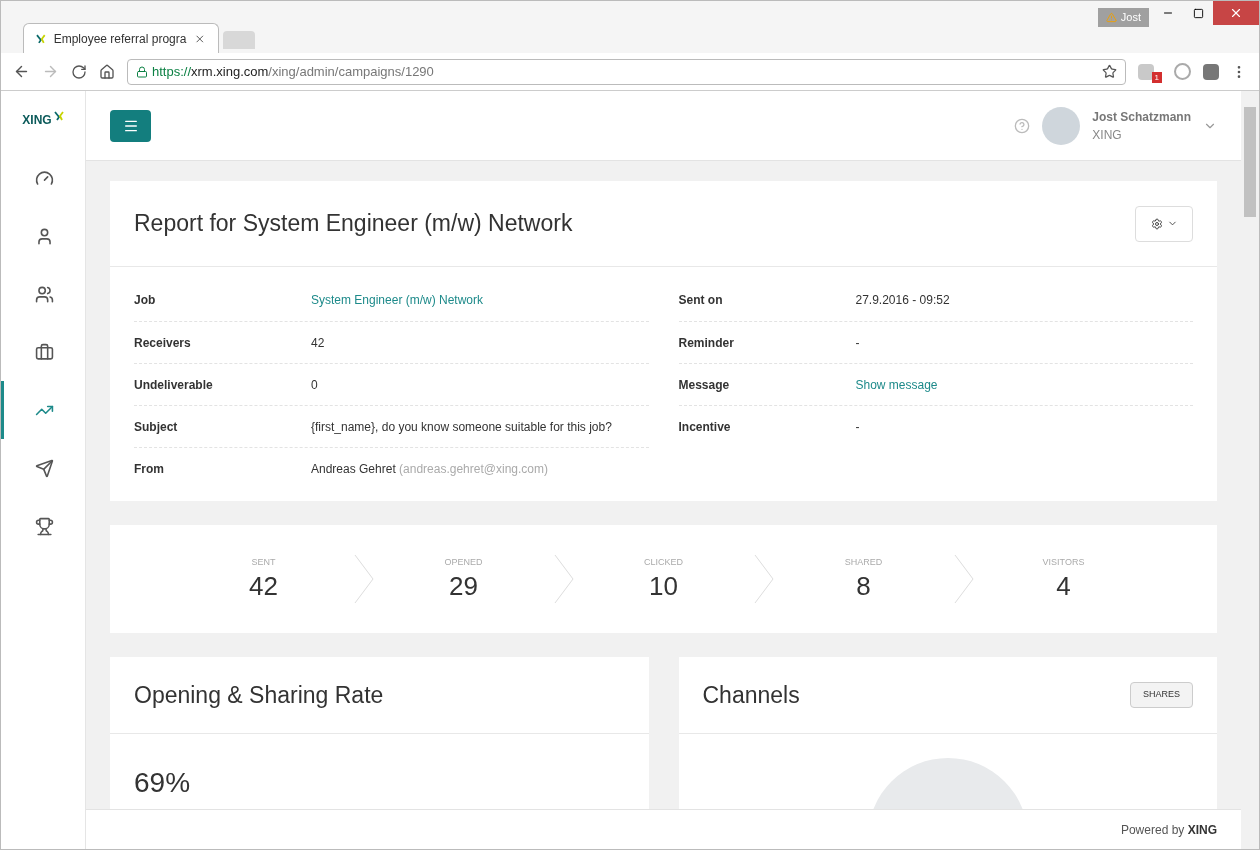 The width and height of the screenshot is (1260, 850). I want to click on address-field: https://xrm.xing.com/xing/admin/campaigns/1290, so click(626, 71).